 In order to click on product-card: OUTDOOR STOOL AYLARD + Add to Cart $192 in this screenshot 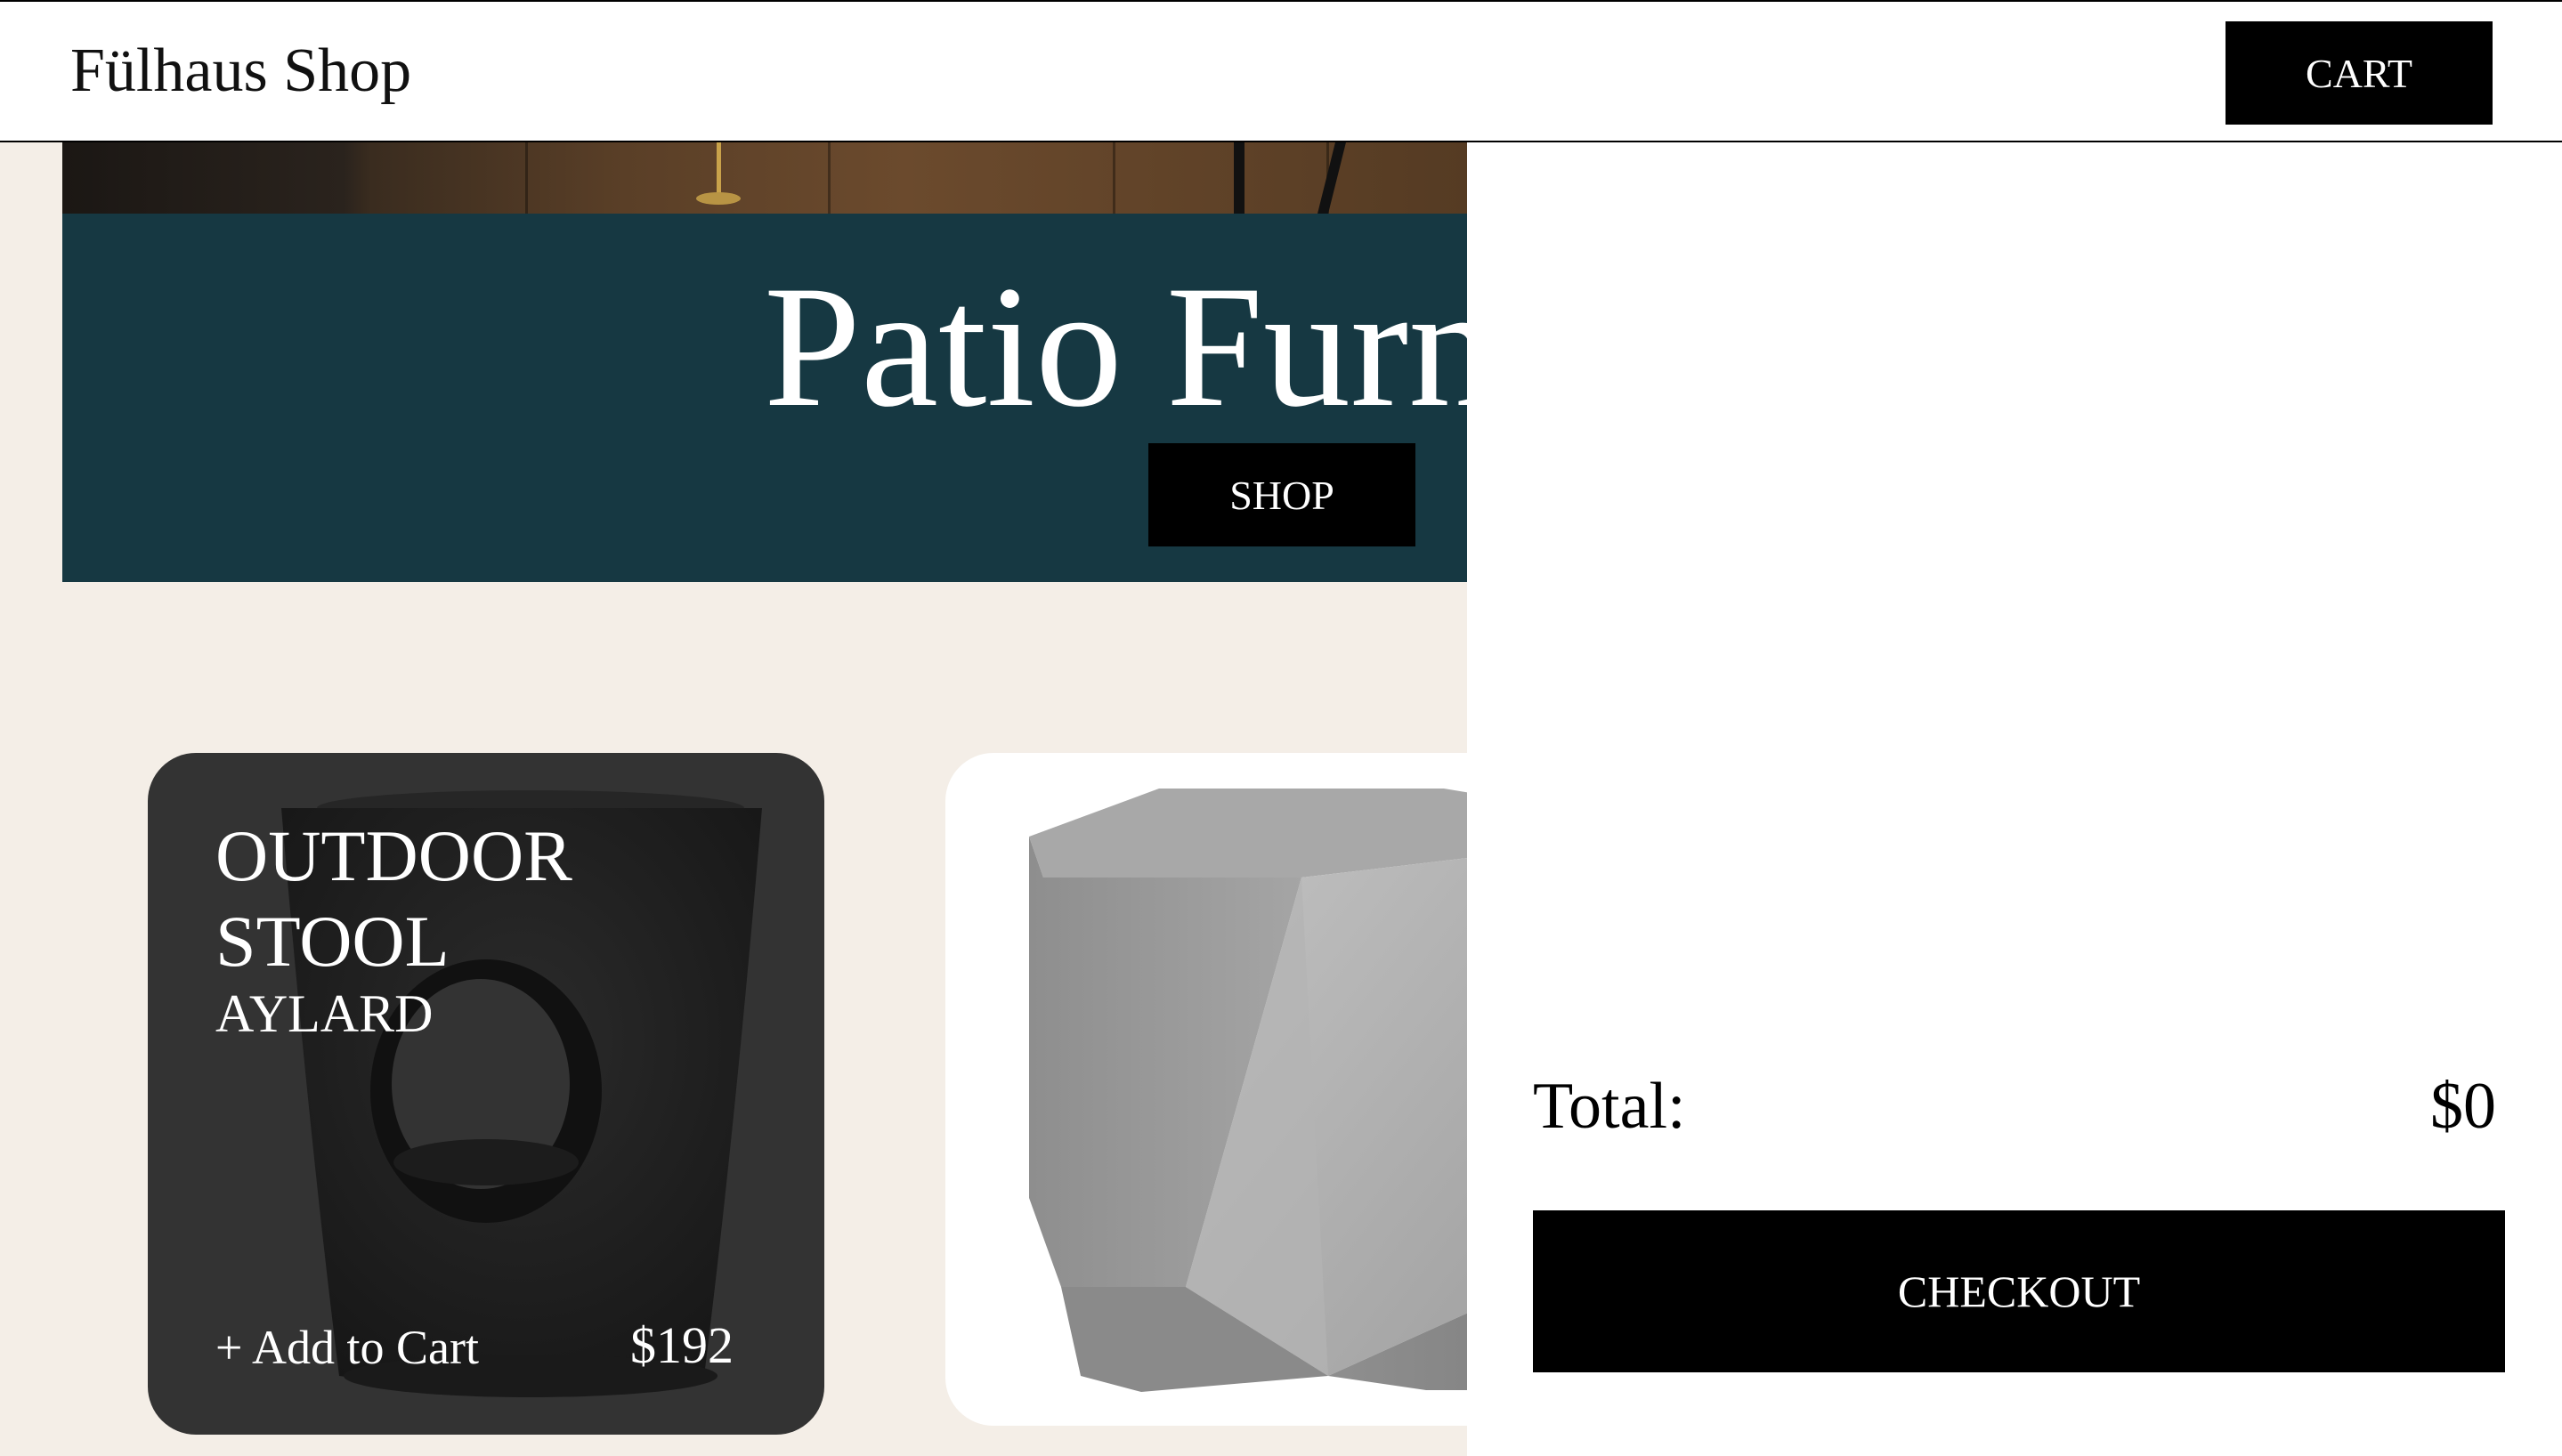, I will do `click(486, 1094)`.